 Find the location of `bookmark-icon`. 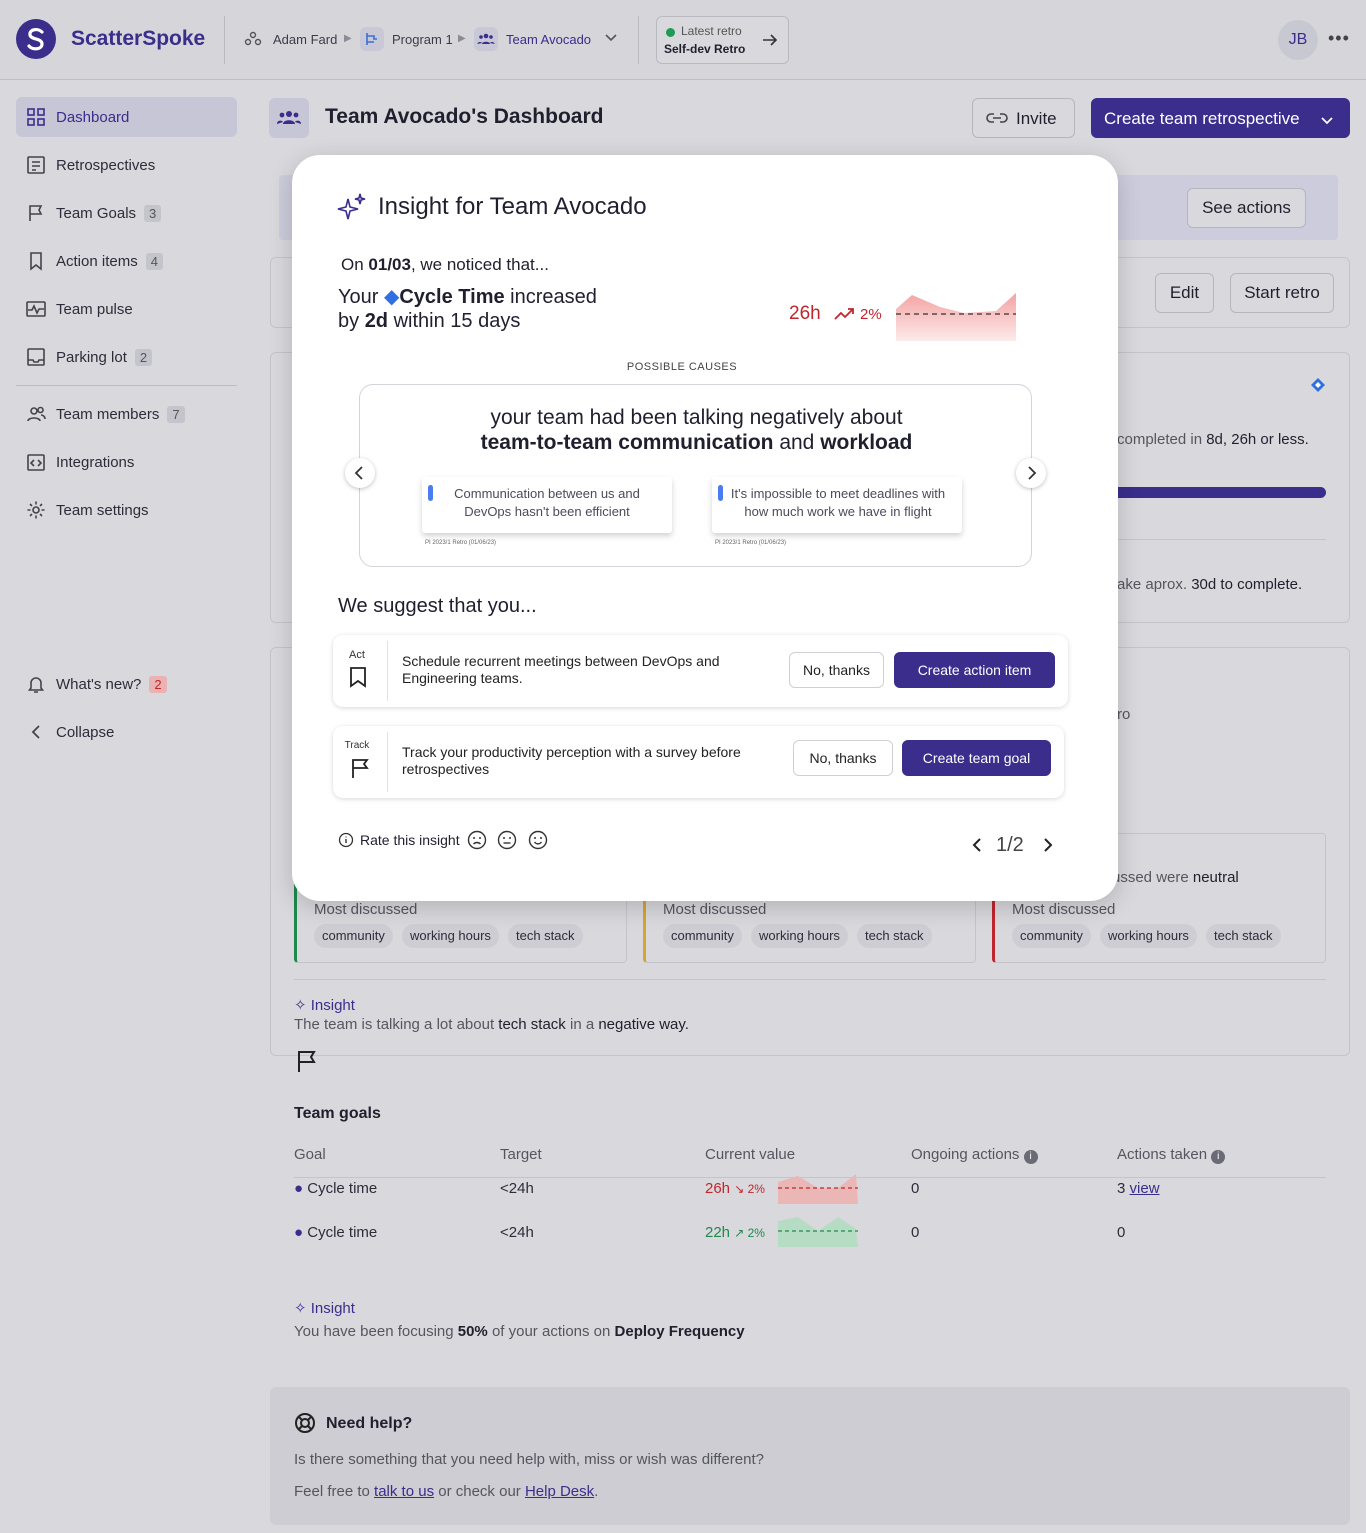

bookmark-icon is located at coordinates (358, 679).